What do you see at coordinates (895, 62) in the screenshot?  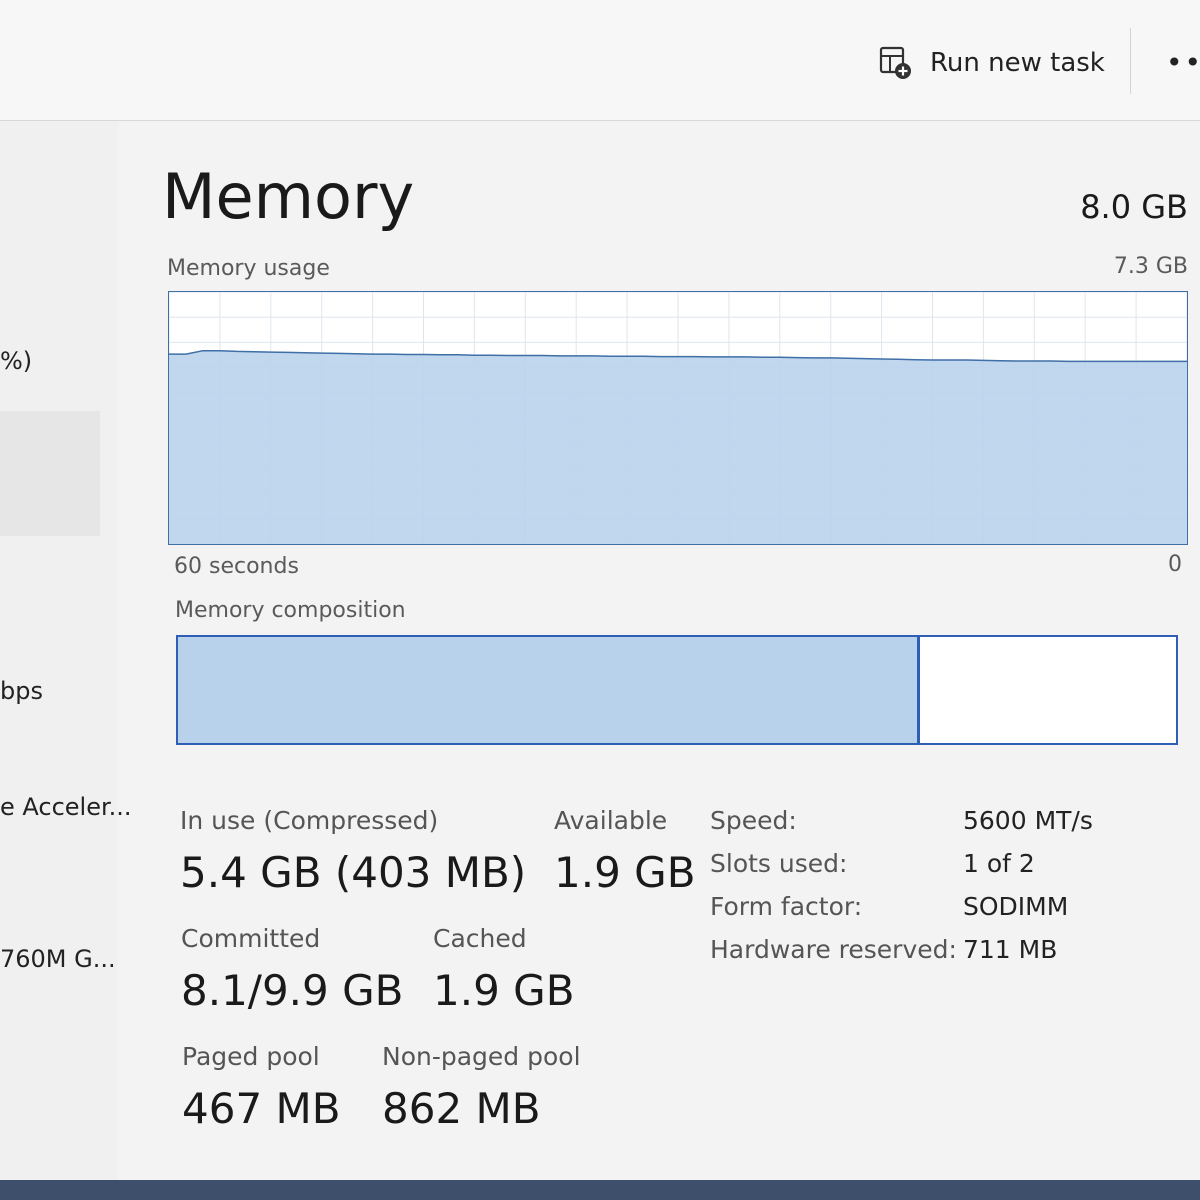 I see `run-task-icon` at bounding box center [895, 62].